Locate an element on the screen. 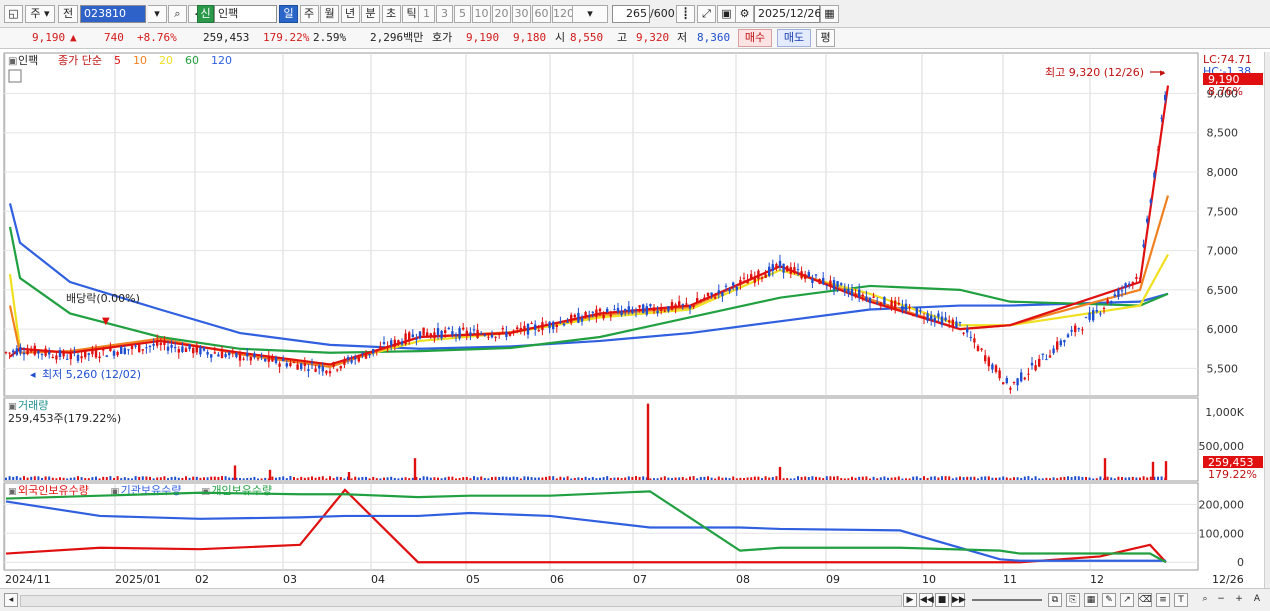 The height and width of the screenshot is (611, 1270). zoom-in-icon: + is located at coordinates (1239, 600).